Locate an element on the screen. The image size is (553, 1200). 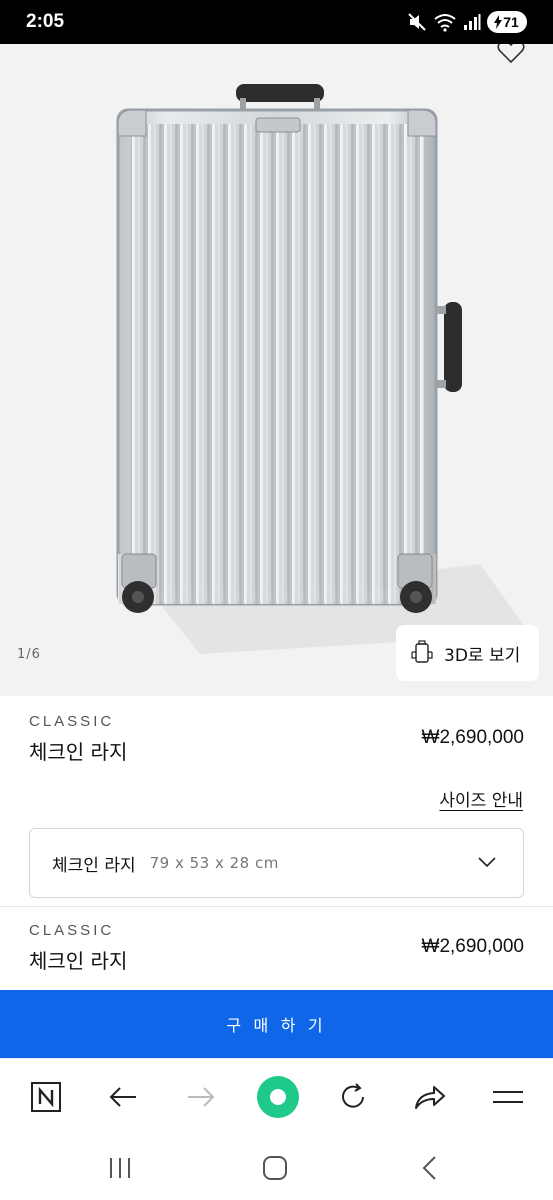
chevron-down-icon is located at coordinates (487, 862).